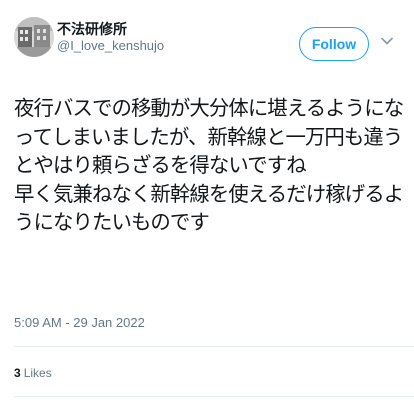 This screenshot has height=414, width=414. Describe the element at coordinates (334, 44) in the screenshot. I see `follow-button: Follow` at that location.